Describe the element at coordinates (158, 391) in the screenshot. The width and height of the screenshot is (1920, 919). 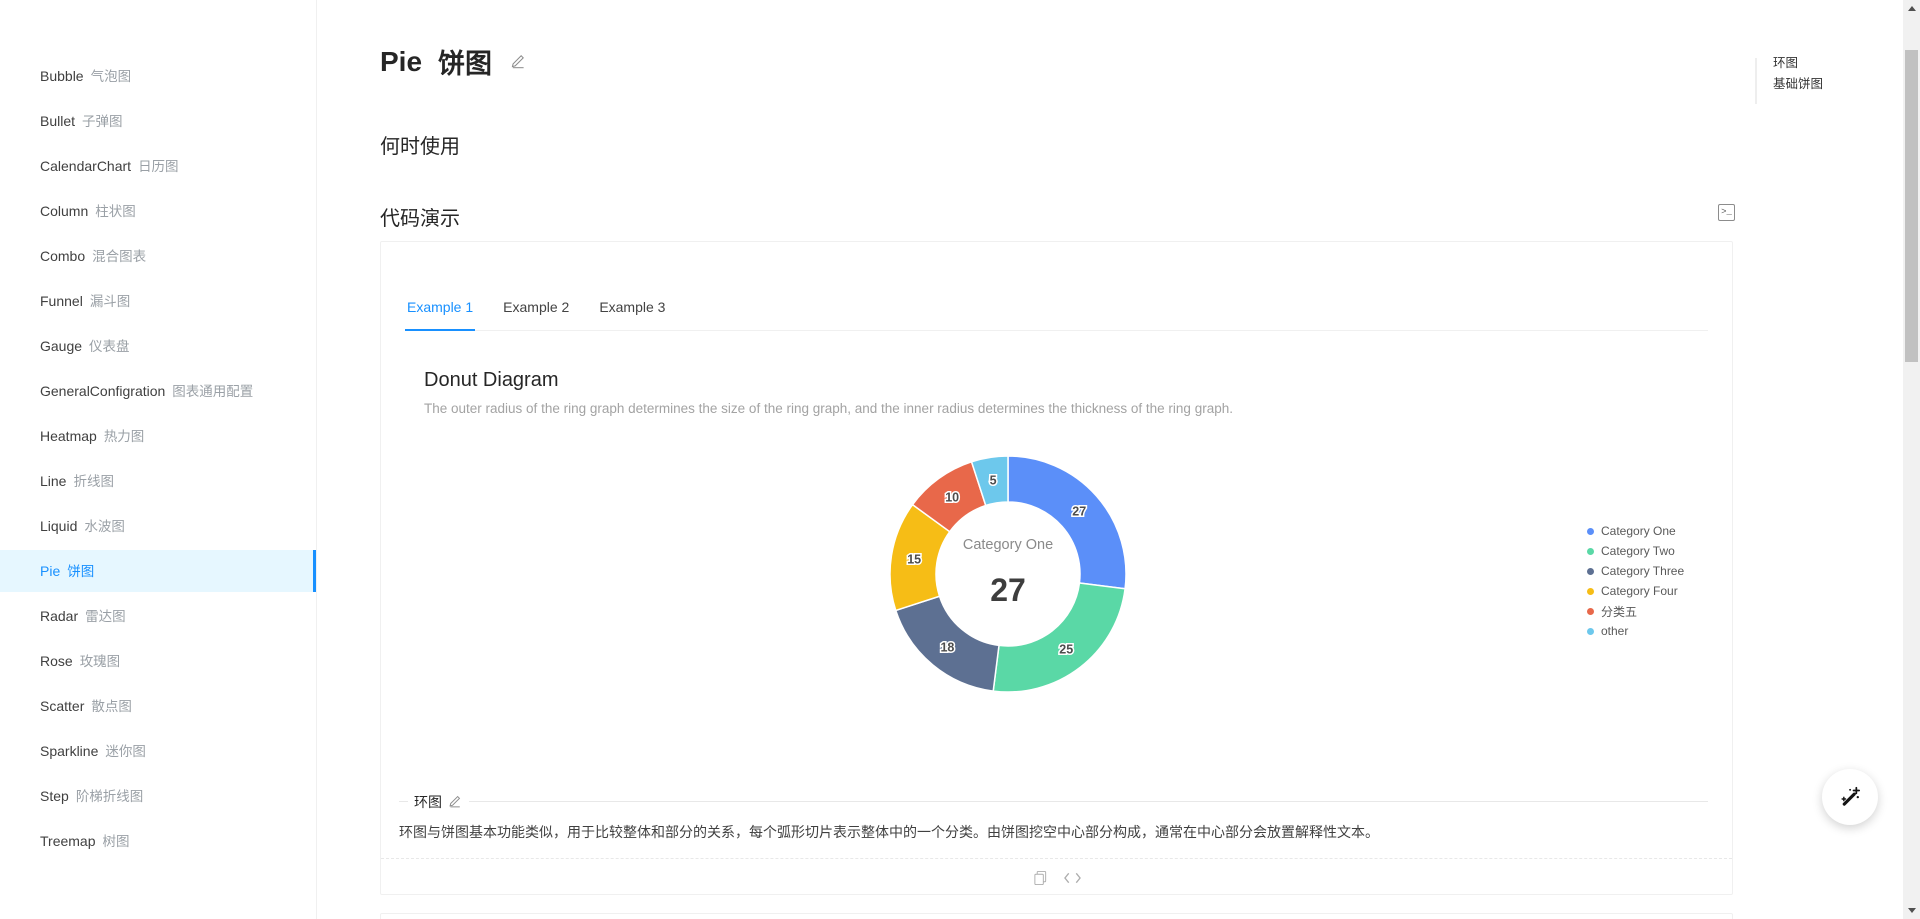
I see `sidebar-item-generalconfigration: GeneralConfigration 图表通用配置` at that location.